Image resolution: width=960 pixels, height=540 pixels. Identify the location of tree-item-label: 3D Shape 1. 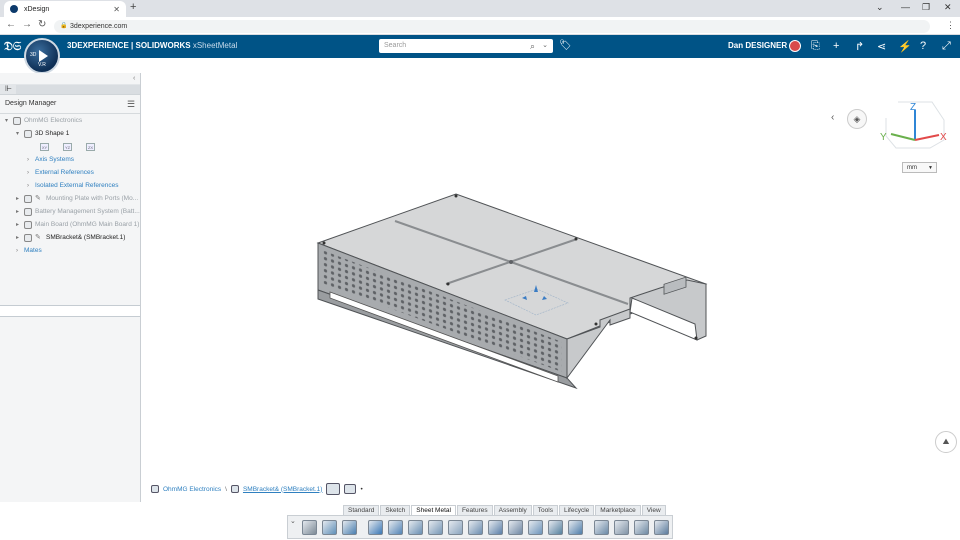
(52, 133).